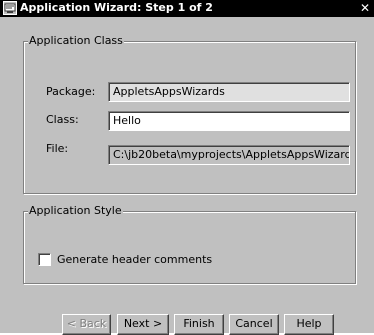 This screenshot has width=374, height=335. I want to click on application-style-legend: Application Style, so click(75, 211).